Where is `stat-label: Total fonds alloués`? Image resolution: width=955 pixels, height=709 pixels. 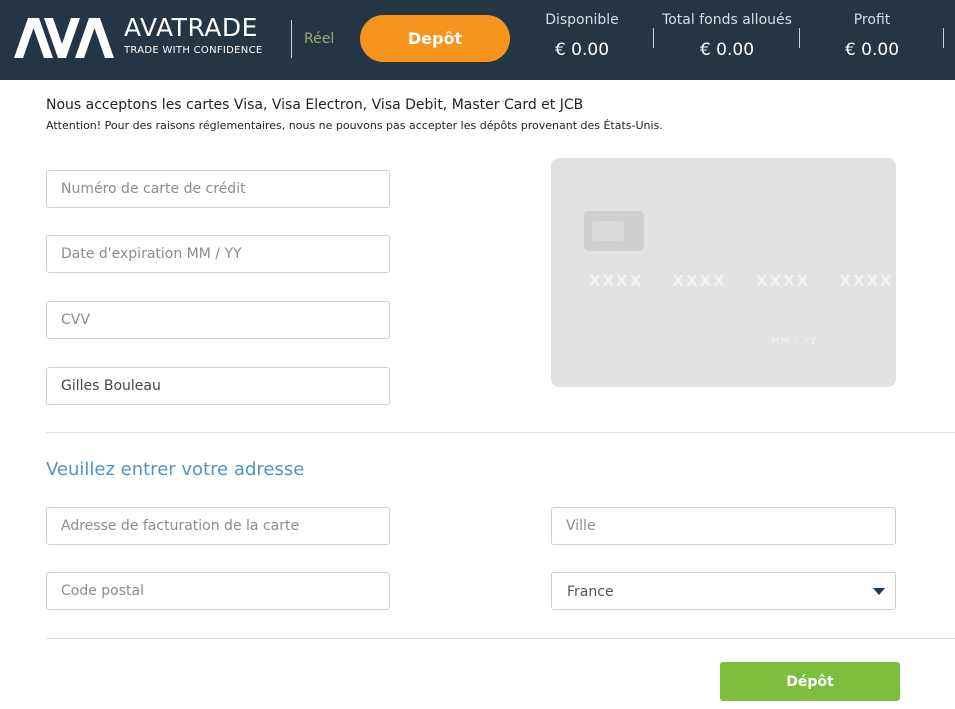
stat-label: Total fonds alloués is located at coordinates (727, 20).